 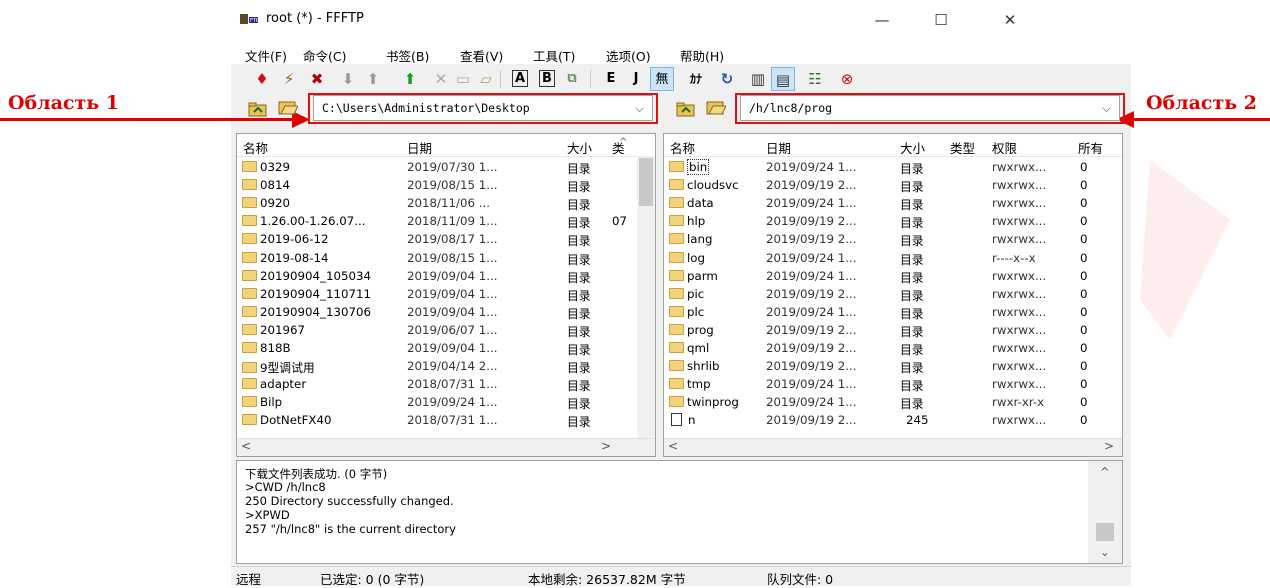 What do you see at coordinates (893, 402) in the screenshot?
I see `remote-table-row: twinprog 2019/09/24 1... 目录 rwxr-xr-x 0` at bounding box center [893, 402].